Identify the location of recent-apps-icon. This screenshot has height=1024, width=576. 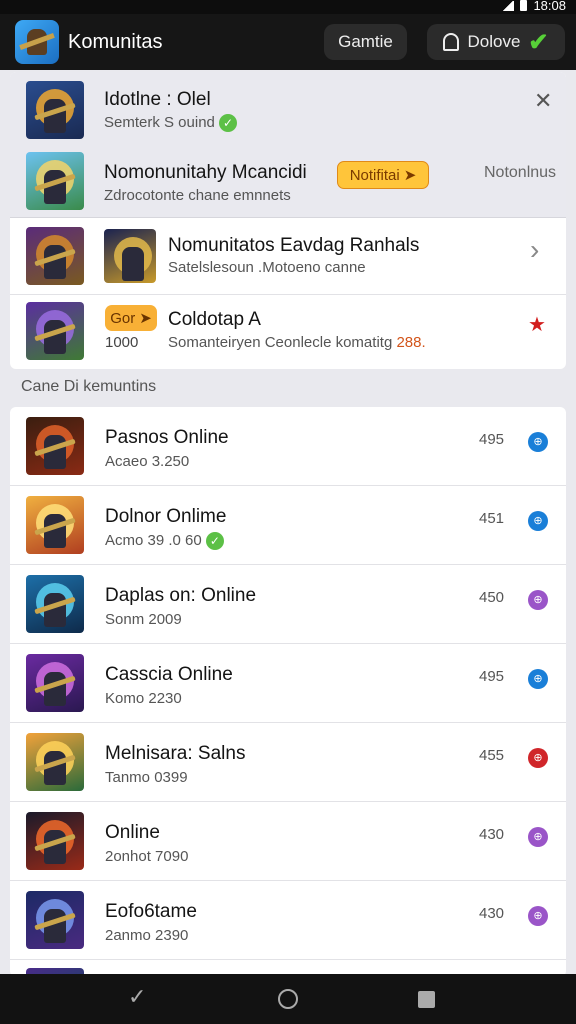
(426, 999).